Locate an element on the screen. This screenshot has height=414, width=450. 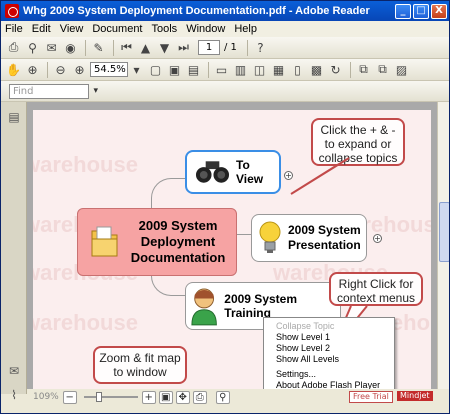
continuous-icon: ▥ is located at coordinates (240, 69).